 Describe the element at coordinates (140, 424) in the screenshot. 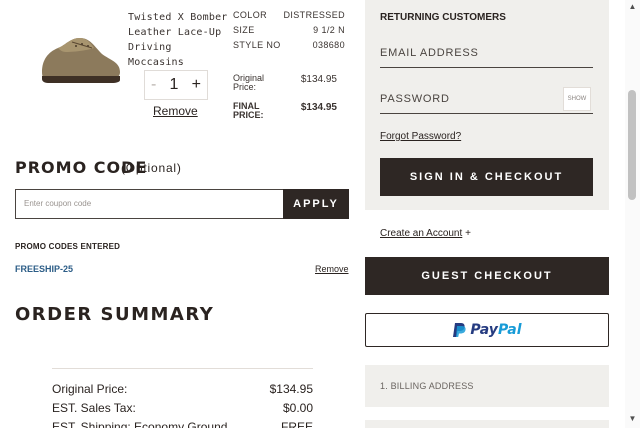

I see `summary-label: EST. Shipping: Economy Ground` at that location.